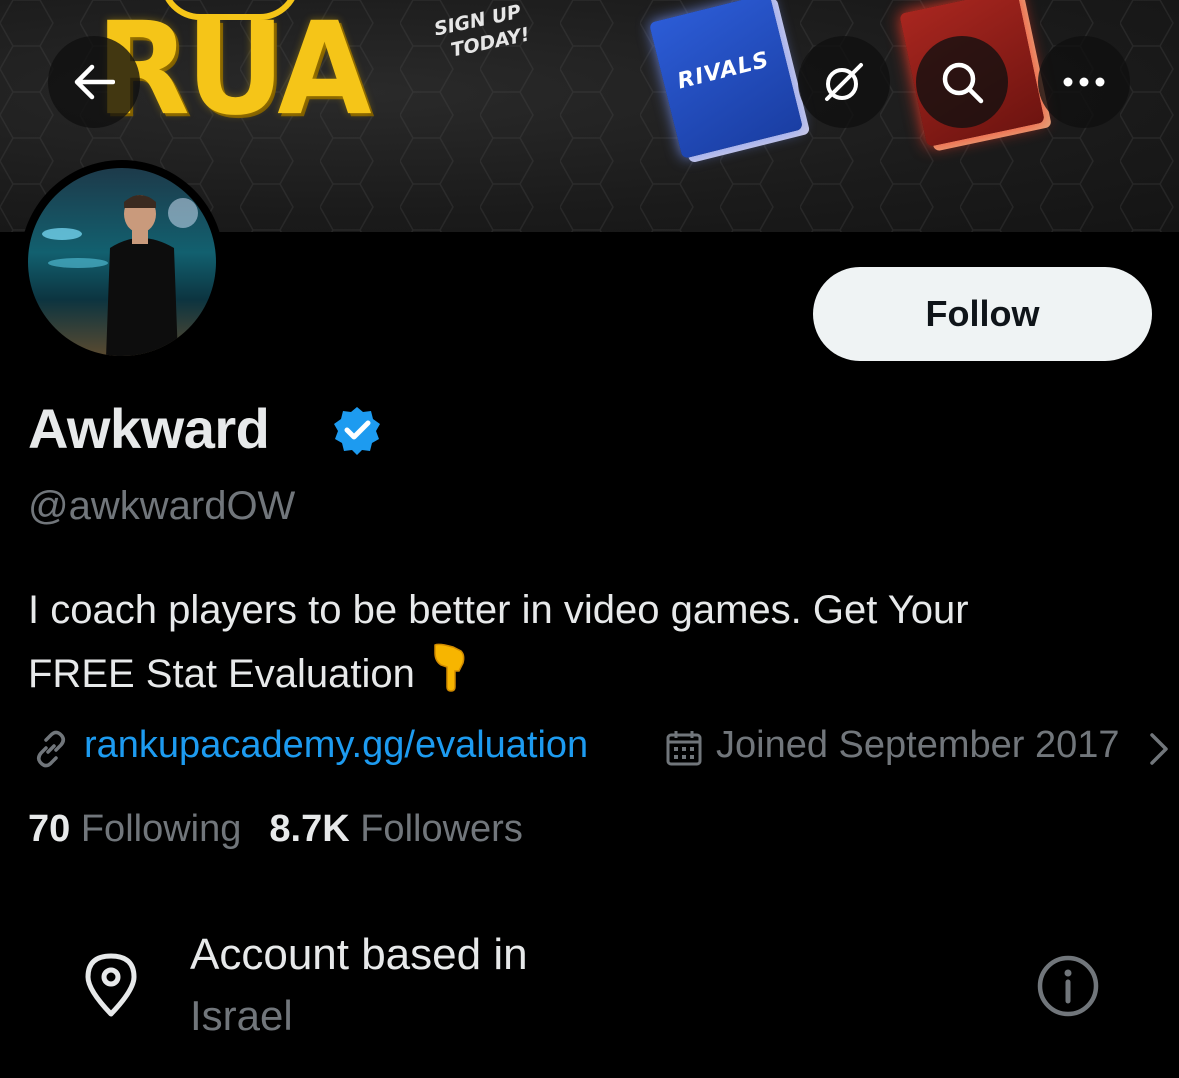 The height and width of the screenshot is (1078, 1179). Describe the element at coordinates (142, 275) in the screenshot. I see `avatar-person` at that location.